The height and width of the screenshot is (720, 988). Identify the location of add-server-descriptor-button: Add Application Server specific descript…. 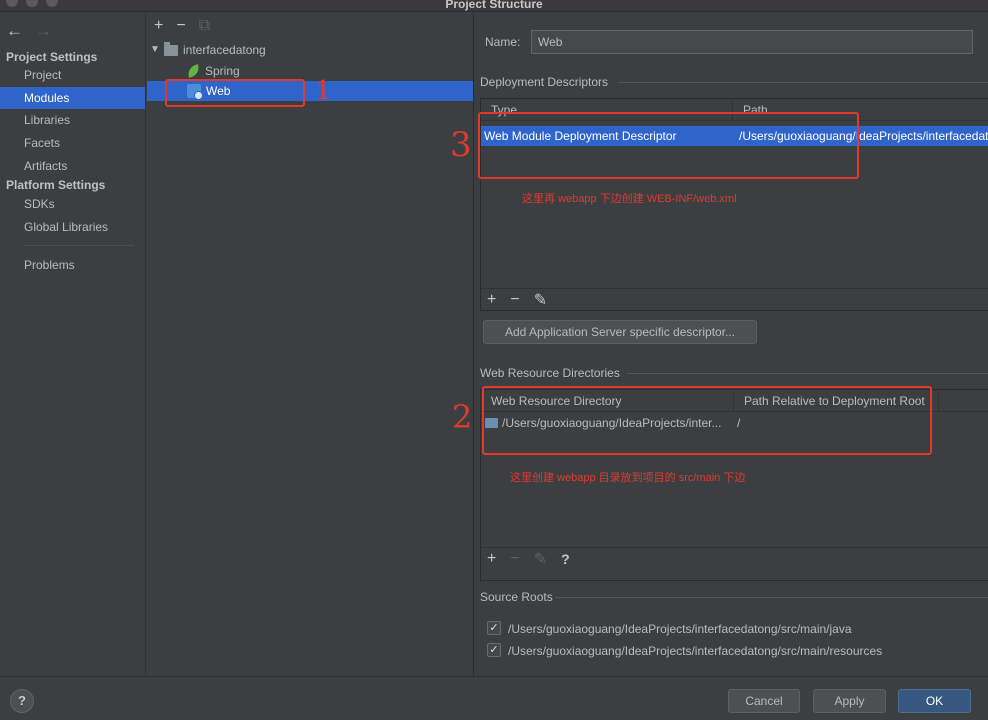
(620, 332).